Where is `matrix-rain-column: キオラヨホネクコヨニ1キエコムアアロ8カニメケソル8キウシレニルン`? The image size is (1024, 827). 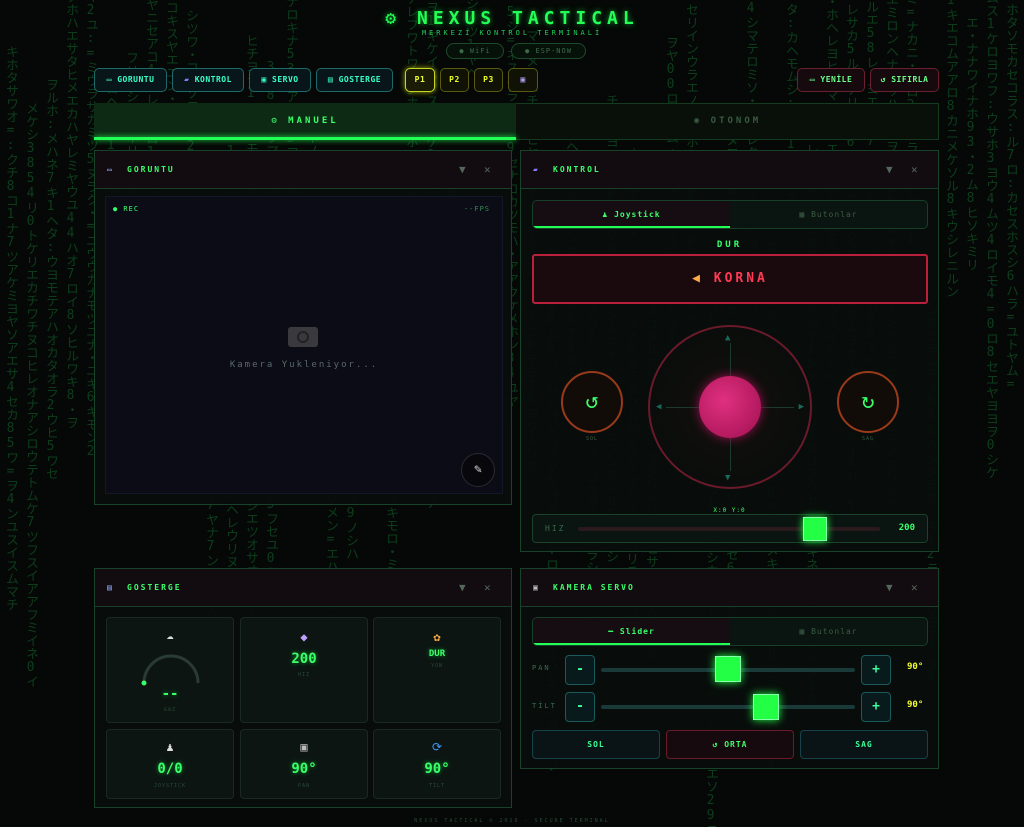
matrix-rain-column: キオラヨホネクコヨニ1キエコムアアロ8カニメケソル8キウシレニルン is located at coordinates (950, 149).